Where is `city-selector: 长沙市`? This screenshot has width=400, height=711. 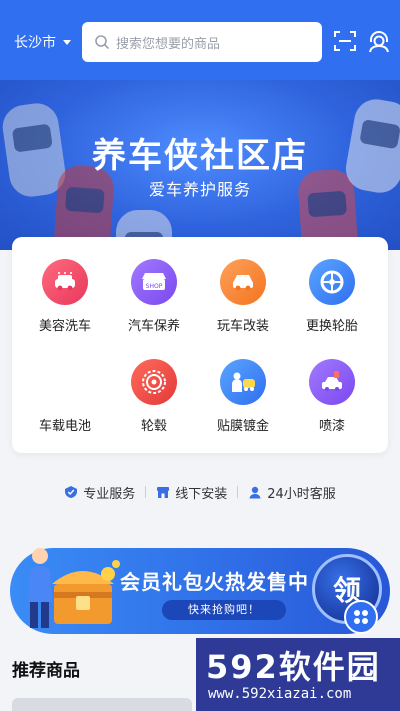
city-selector: 长沙市 is located at coordinates (42, 42).